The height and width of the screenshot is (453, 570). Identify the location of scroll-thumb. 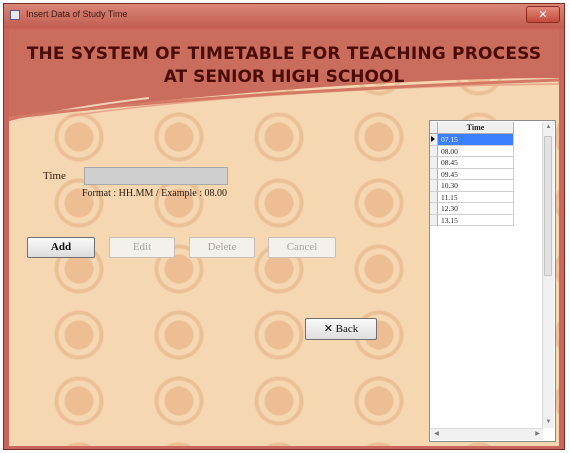
(548, 206).